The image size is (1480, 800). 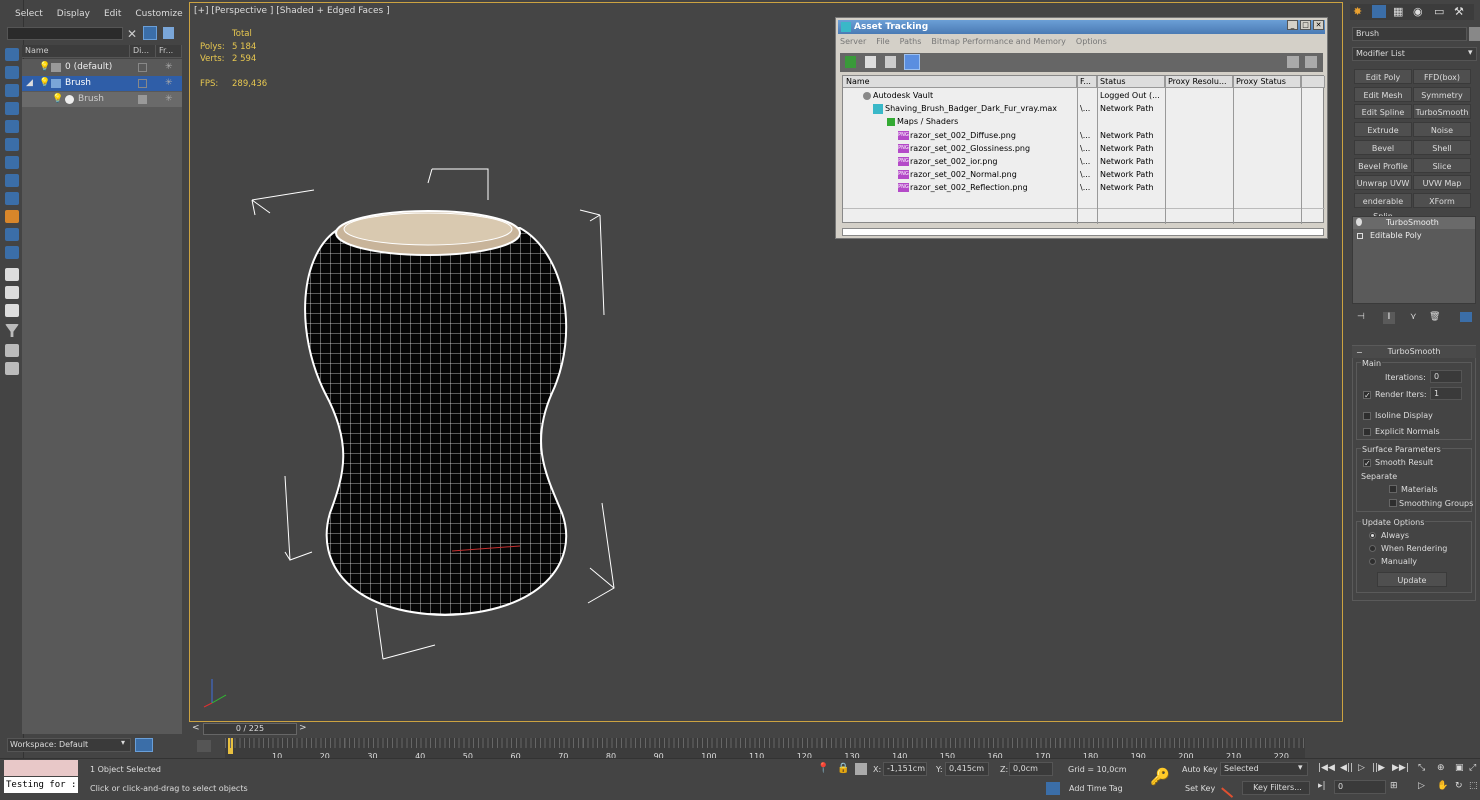 What do you see at coordinates (1446, 376) in the screenshot?
I see `iterations-spinner: 0` at bounding box center [1446, 376].